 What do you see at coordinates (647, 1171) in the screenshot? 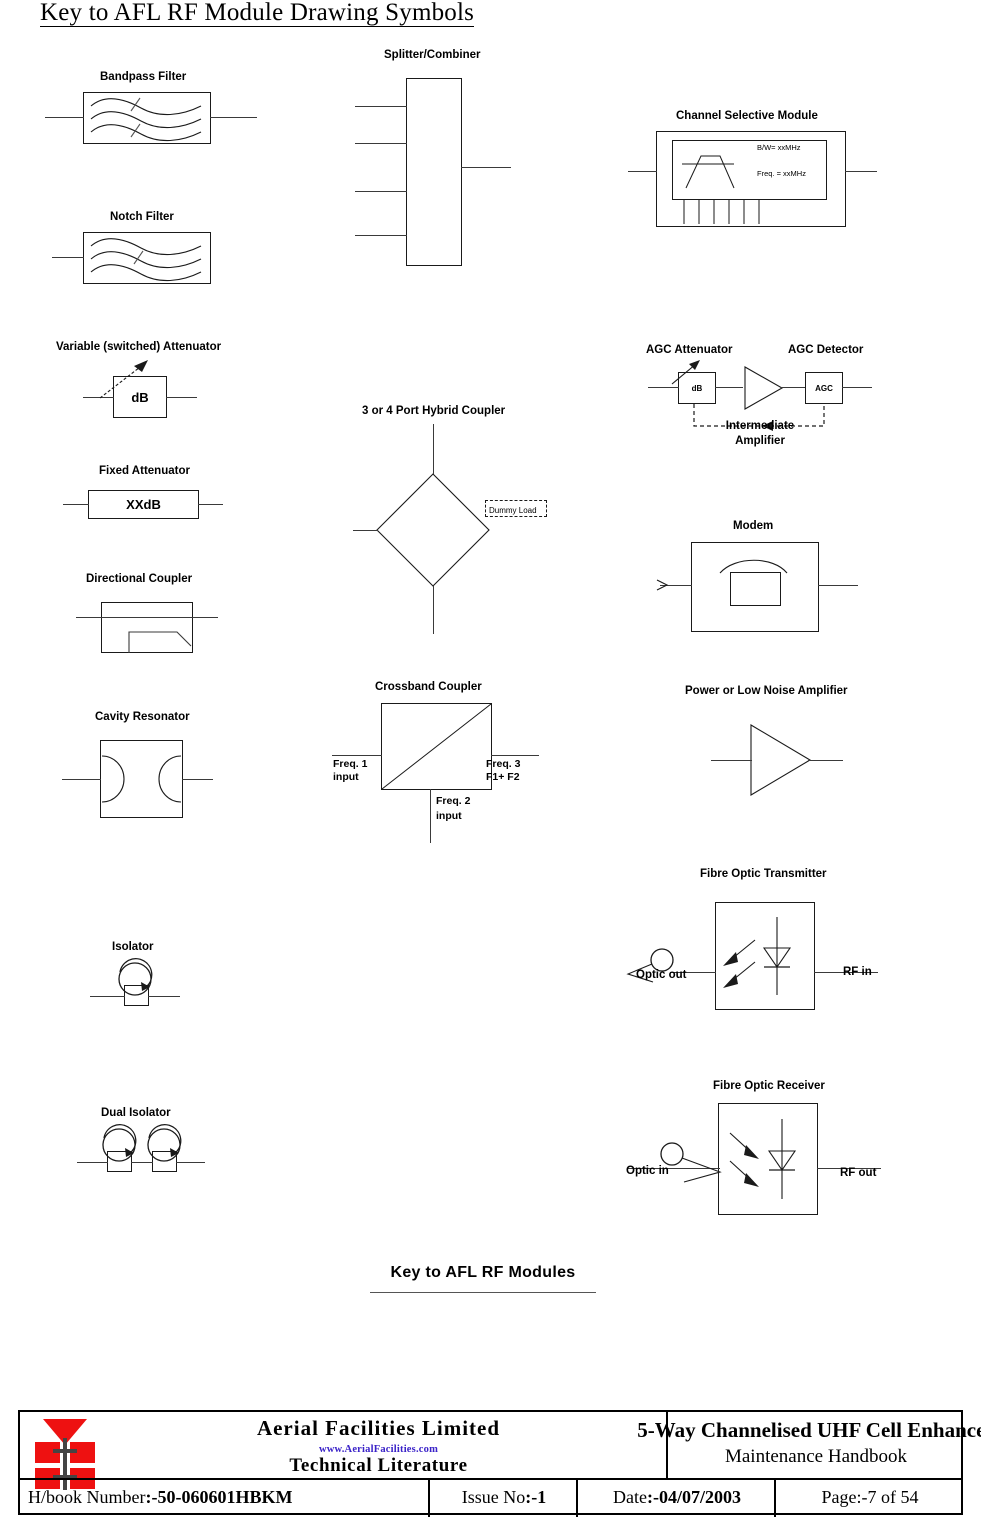
I see `fibre-optic-receiver-optic-port-label: Optic in` at bounding box center [647, 1171].